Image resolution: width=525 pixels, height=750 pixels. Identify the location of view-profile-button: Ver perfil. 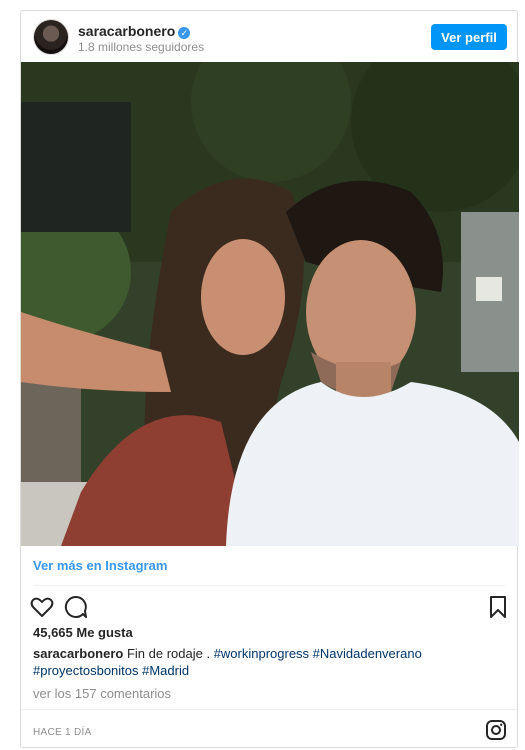
(469, 37).